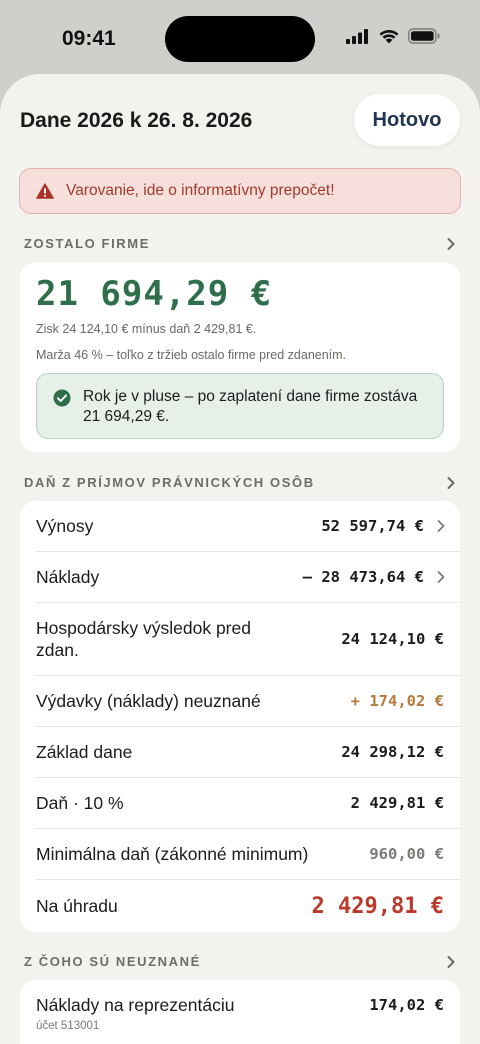 This screenshot has height=1044, width=480. What do you see at coordinates (397, 701) in the screenshot?
I see `row-value: + 174,02 €` at bounding box center [397, 701].